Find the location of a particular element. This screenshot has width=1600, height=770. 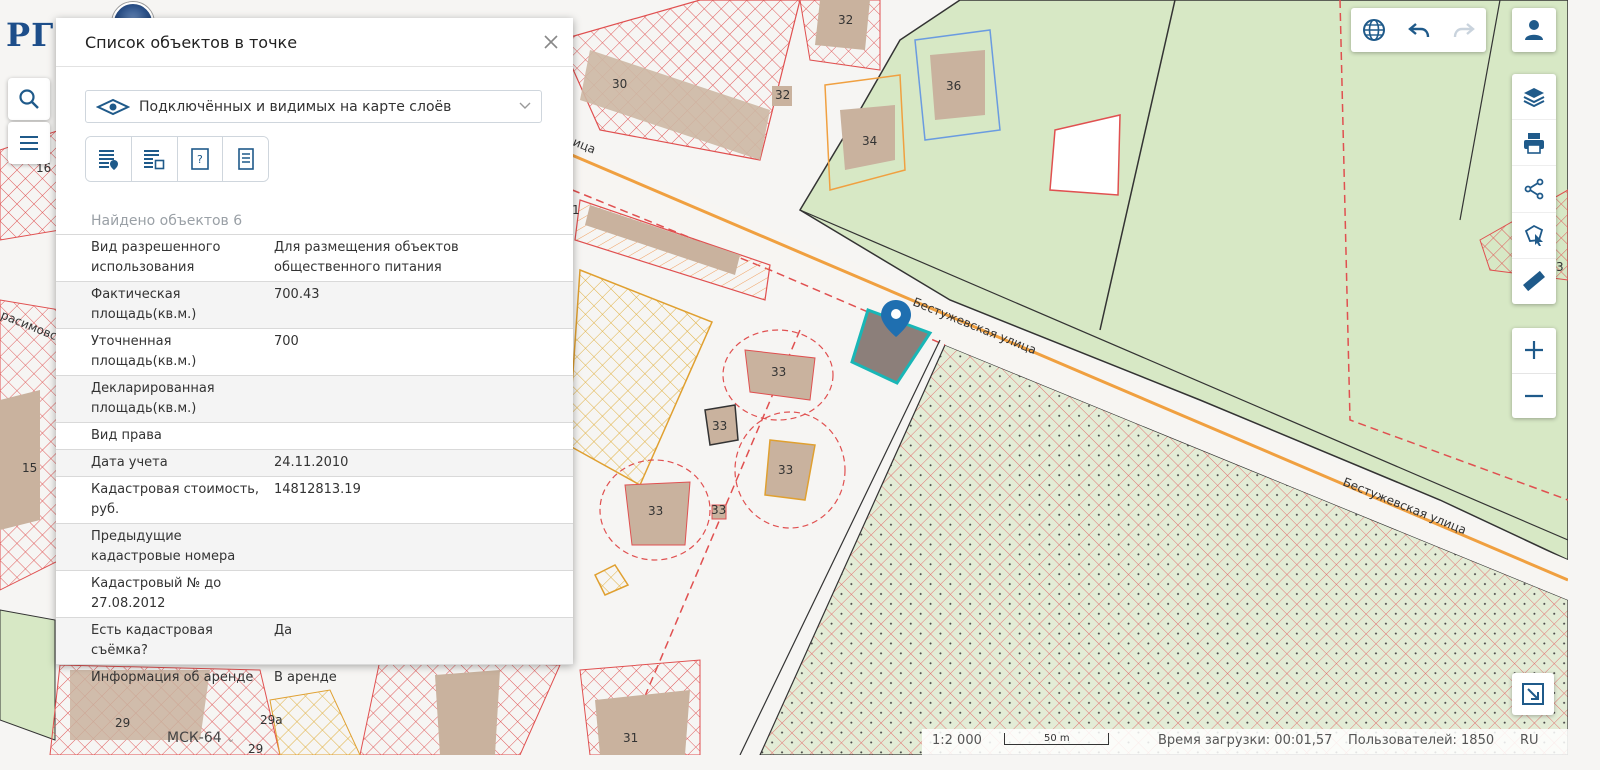

share-button is located at coordinates (1534, 189).